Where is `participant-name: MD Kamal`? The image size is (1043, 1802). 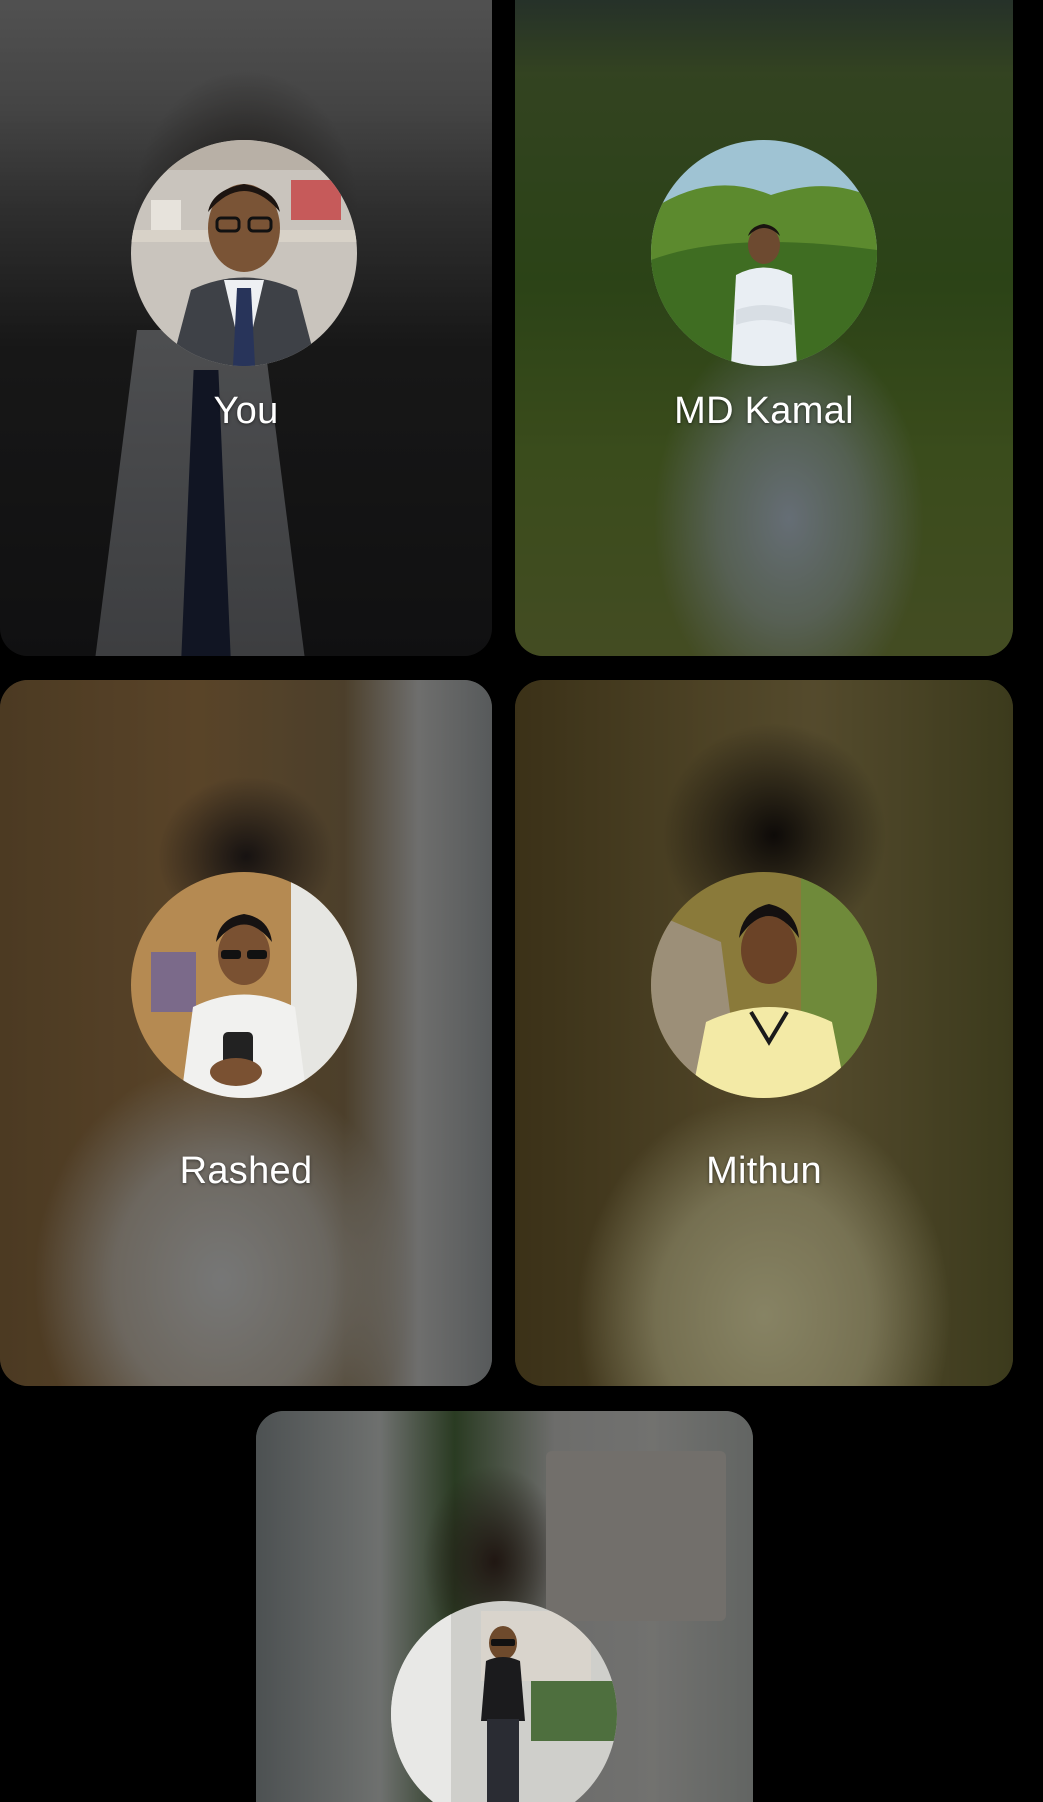
participant-name: MD Kamal is located at coordinates (764, 411).